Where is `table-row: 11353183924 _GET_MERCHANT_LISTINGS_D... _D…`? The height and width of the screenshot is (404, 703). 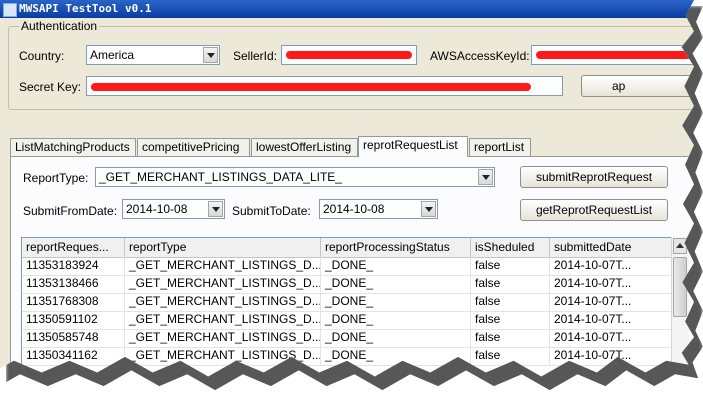
table-row: 11353183924 _GET_MERCHANT_LISTINGS_D... _D… is located at coordinates (348, 266).